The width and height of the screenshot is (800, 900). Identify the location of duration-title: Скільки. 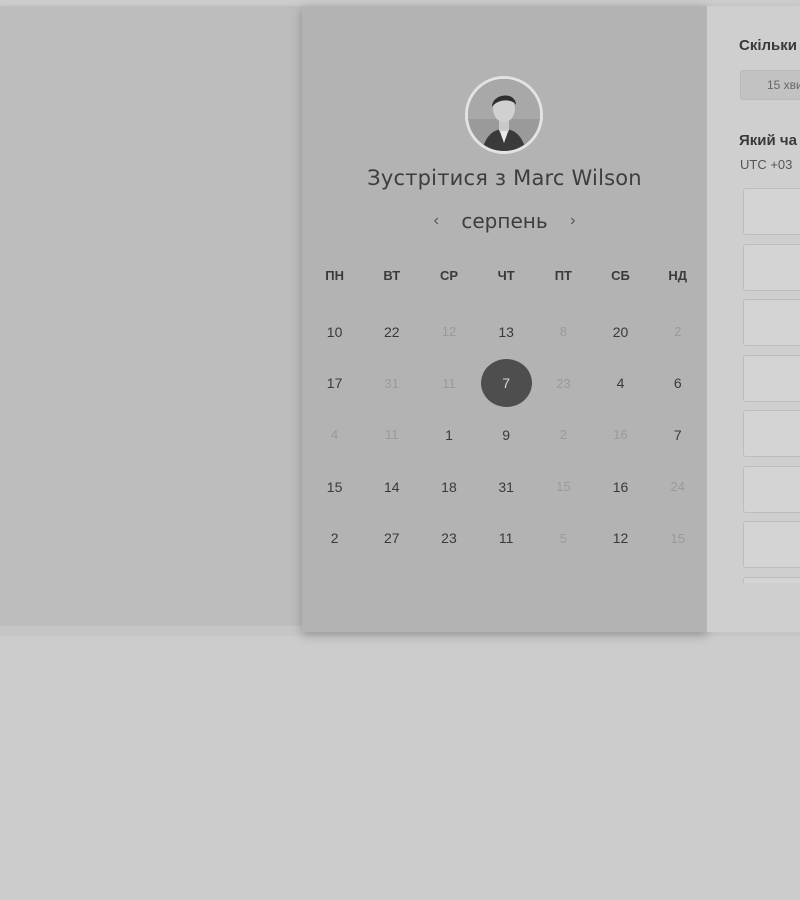
(768, 45).